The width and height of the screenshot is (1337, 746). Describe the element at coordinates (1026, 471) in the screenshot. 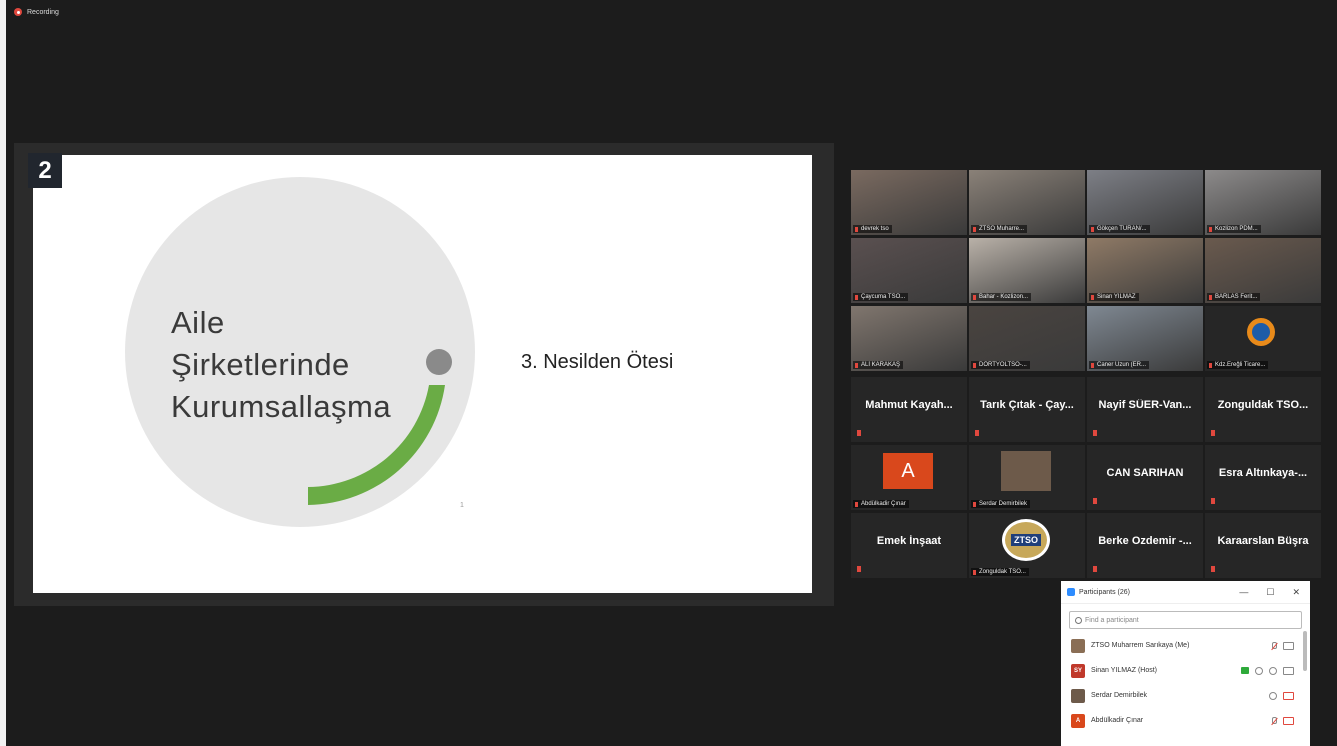

I see `profile-photo` at that location.